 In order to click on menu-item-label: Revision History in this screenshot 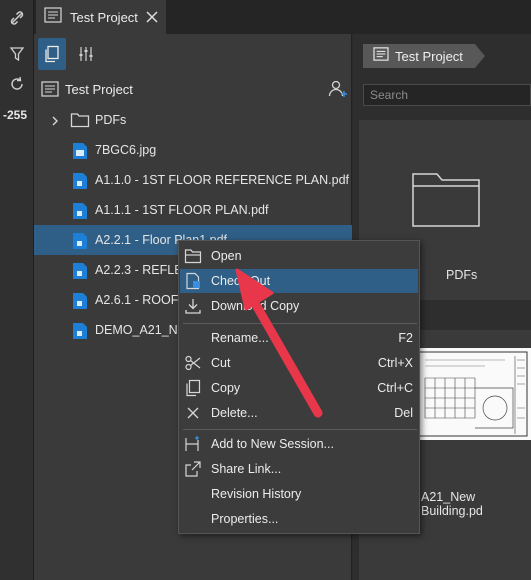, I will do `click(256, 494)`.